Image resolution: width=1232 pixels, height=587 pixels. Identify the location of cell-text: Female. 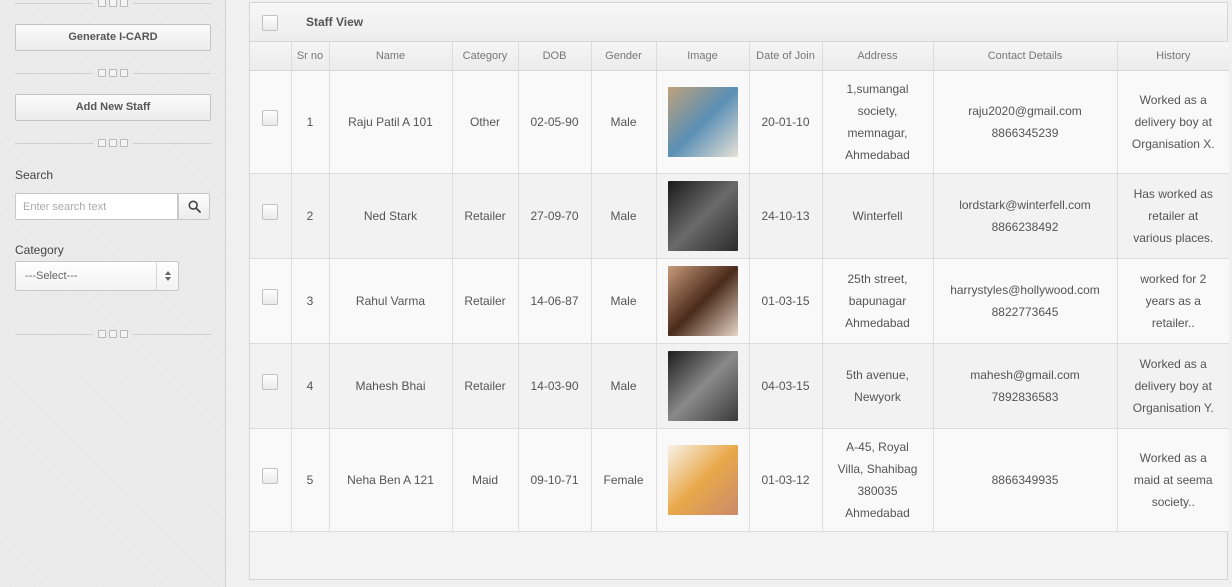
(623, 479).